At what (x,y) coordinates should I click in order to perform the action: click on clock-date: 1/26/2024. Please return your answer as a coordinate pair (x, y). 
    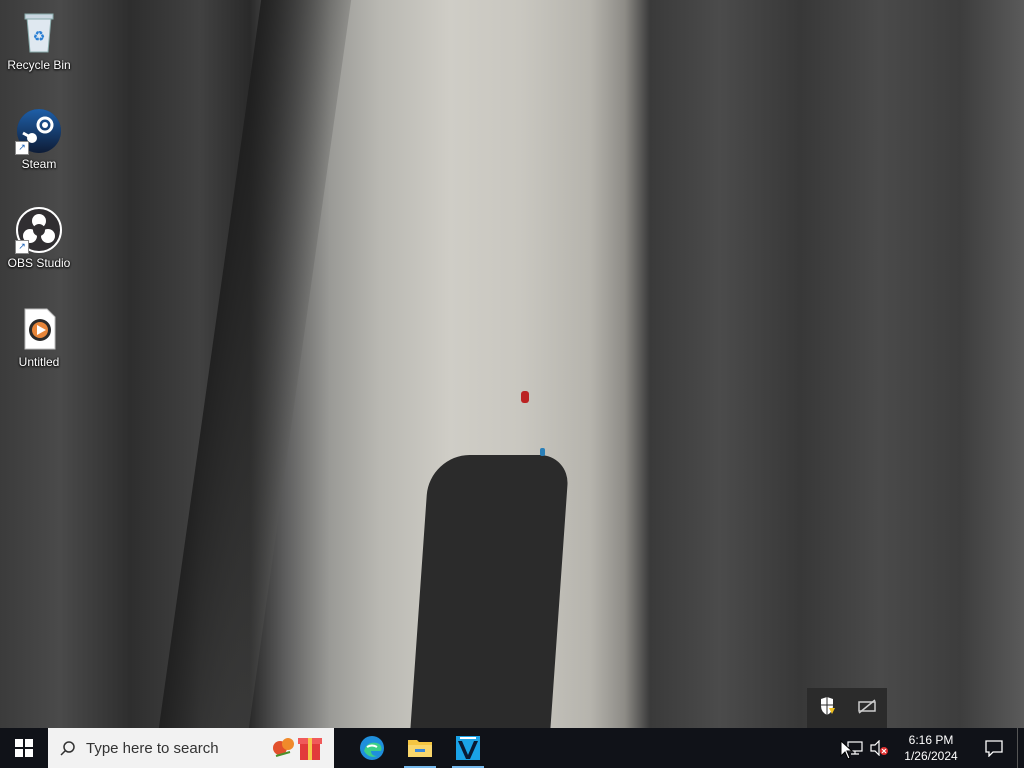
    Looking at the image, I should click on (931, 756).